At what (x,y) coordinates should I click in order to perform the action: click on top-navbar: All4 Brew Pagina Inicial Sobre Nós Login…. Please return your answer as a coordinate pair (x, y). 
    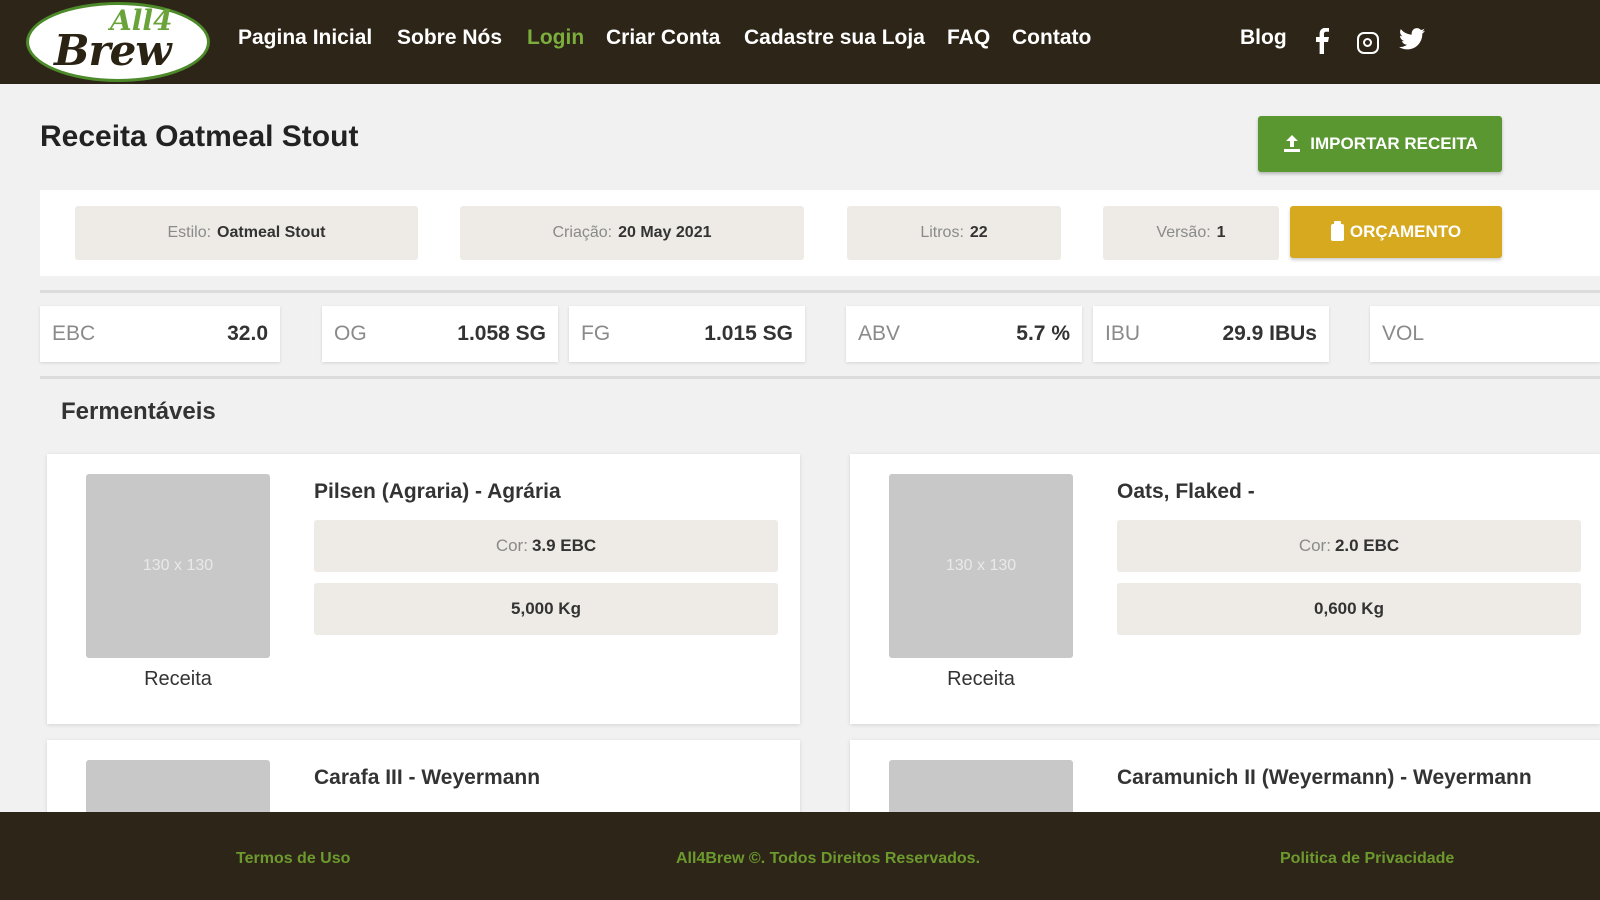
    Looking at the image, I should click on (800, 42).